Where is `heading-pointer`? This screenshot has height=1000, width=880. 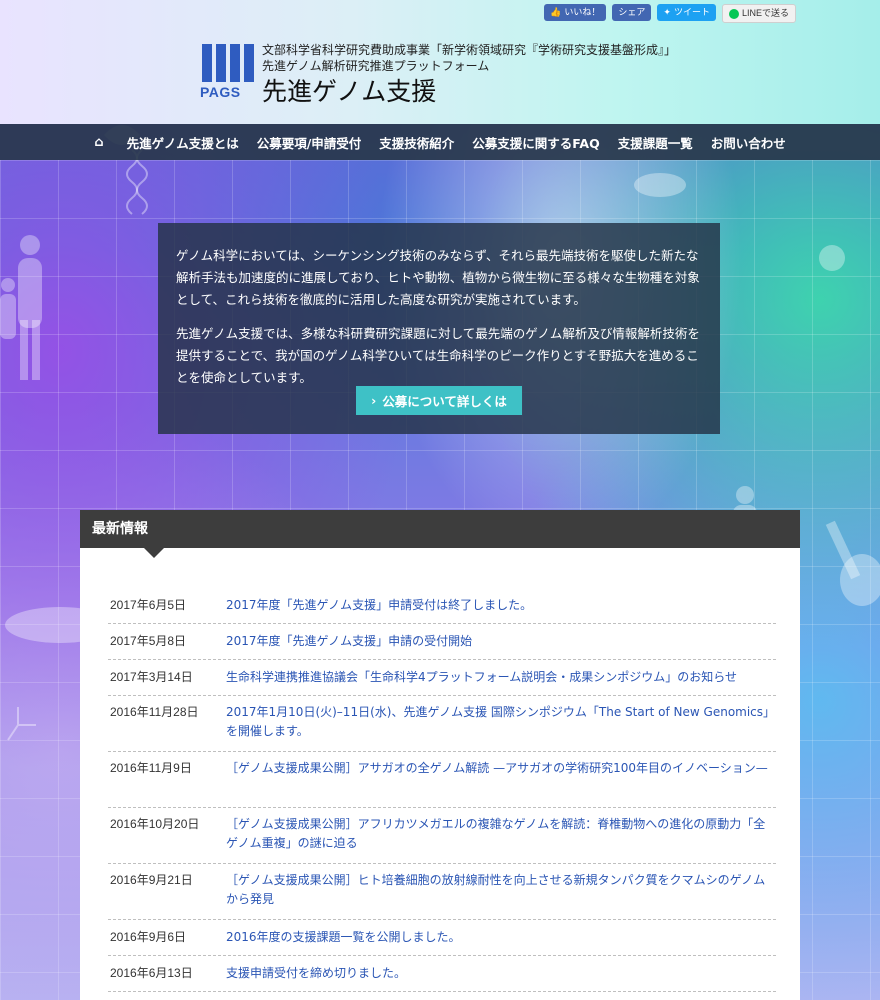 heading-pointer is located at coordinates (154, 553).